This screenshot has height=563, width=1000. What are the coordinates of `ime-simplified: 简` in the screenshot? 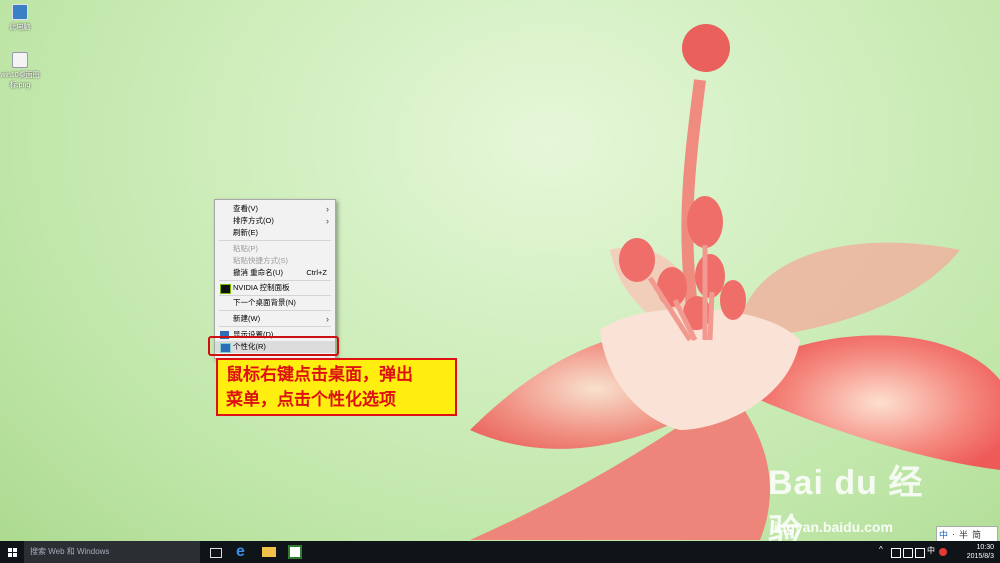 It's located at (976, 534).